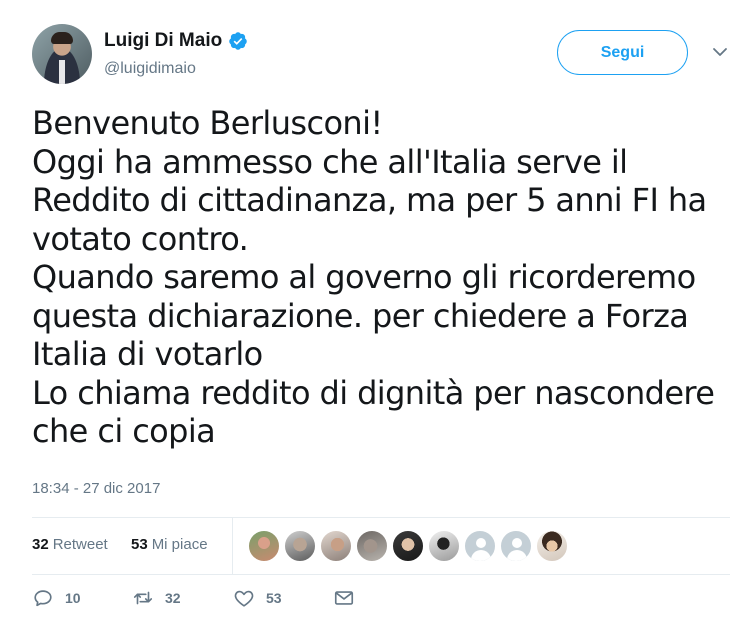 This screenshot has width=747, height=622. What do you see at coordinates (232, 545) in the screenshot?
I see `stats-vertical-divider` at bounding box center [232, 545].